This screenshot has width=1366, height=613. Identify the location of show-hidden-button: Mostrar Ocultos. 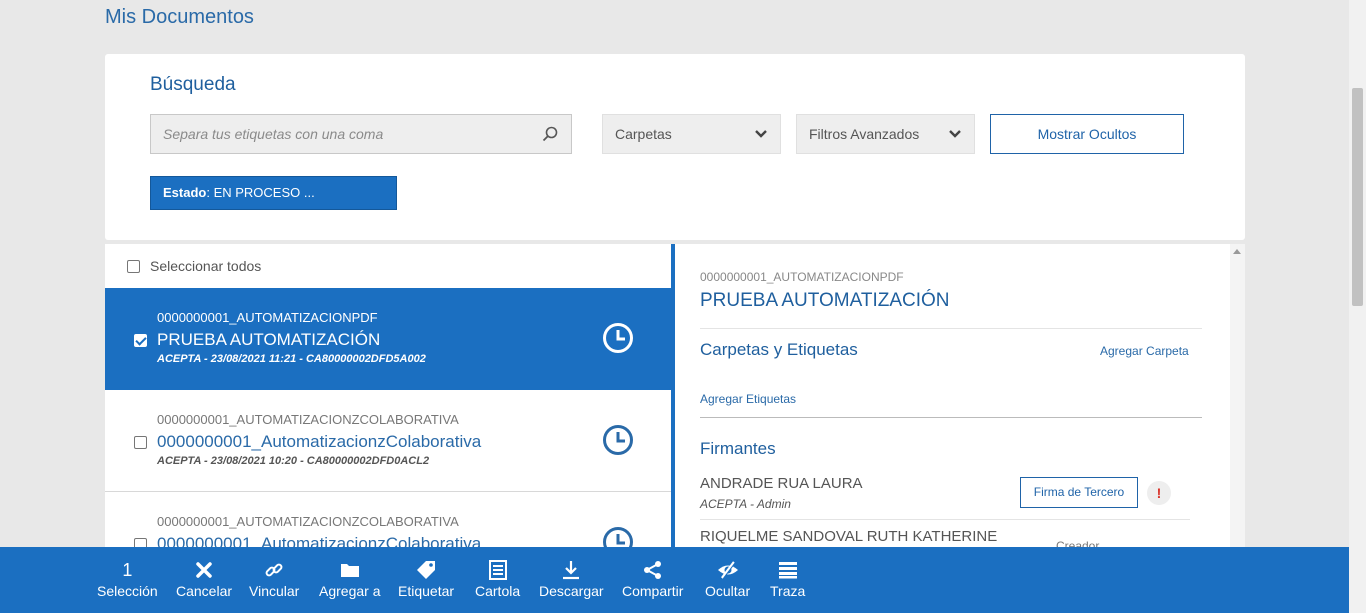
(1087, 134).